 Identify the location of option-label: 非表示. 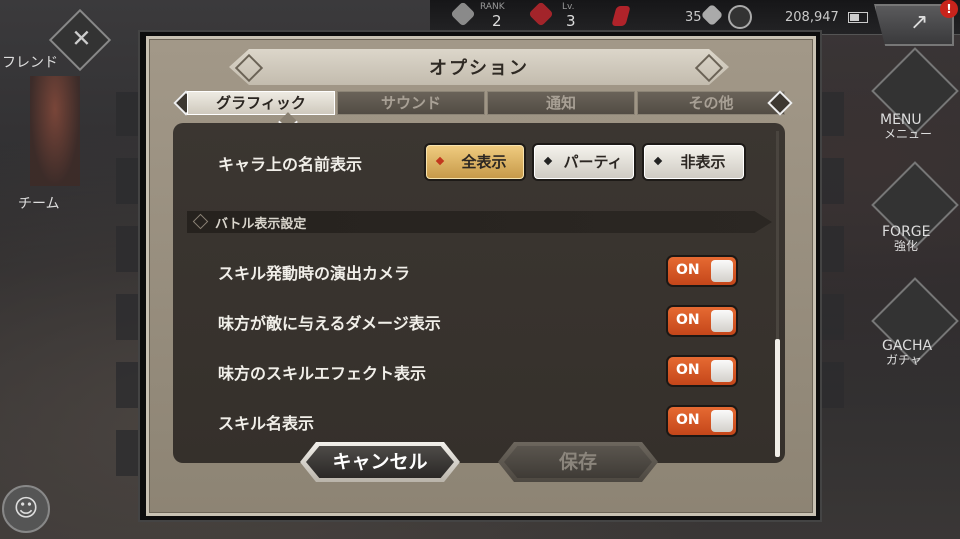
(703, 162).